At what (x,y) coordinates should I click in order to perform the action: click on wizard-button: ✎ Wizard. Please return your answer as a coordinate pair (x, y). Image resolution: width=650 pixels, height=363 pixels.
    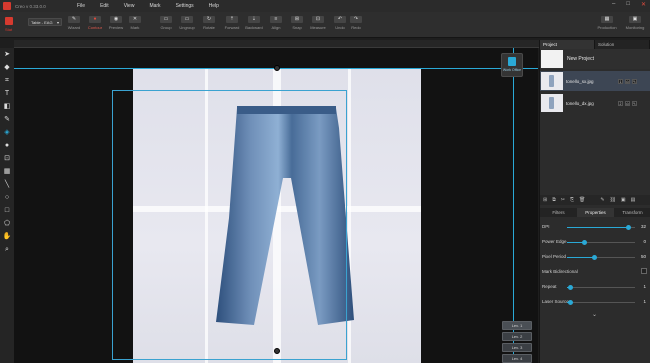
    Looking at the image, I should click on (74, 26).